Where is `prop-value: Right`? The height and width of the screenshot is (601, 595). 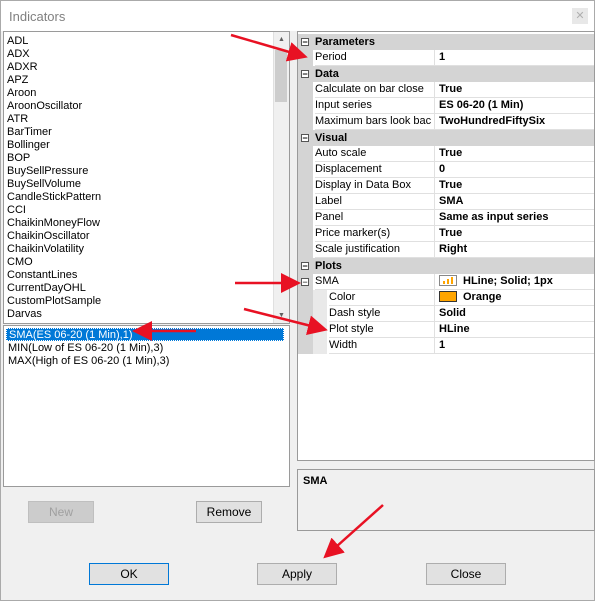 prop-value: Right is located at coordinates (514, 250).